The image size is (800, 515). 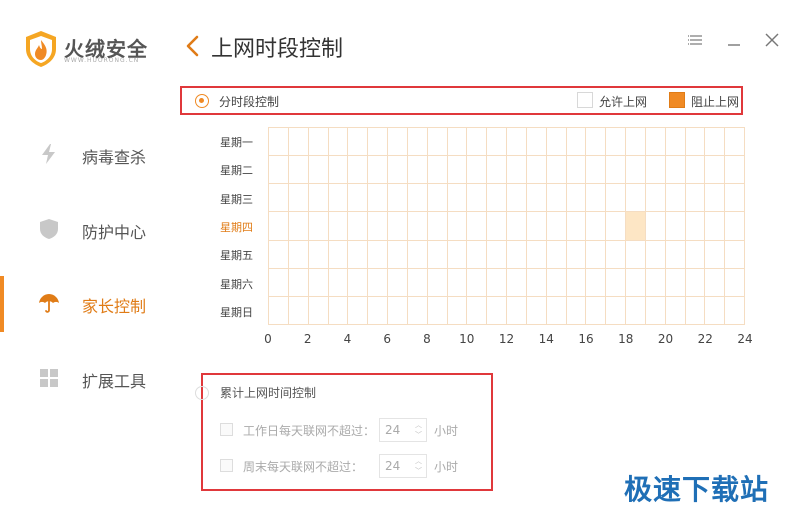 What do you see at coordinates (418, 471) in the screenshot?
I see `stepper-down-icon: ﹀` at bounding box center [418, 471].